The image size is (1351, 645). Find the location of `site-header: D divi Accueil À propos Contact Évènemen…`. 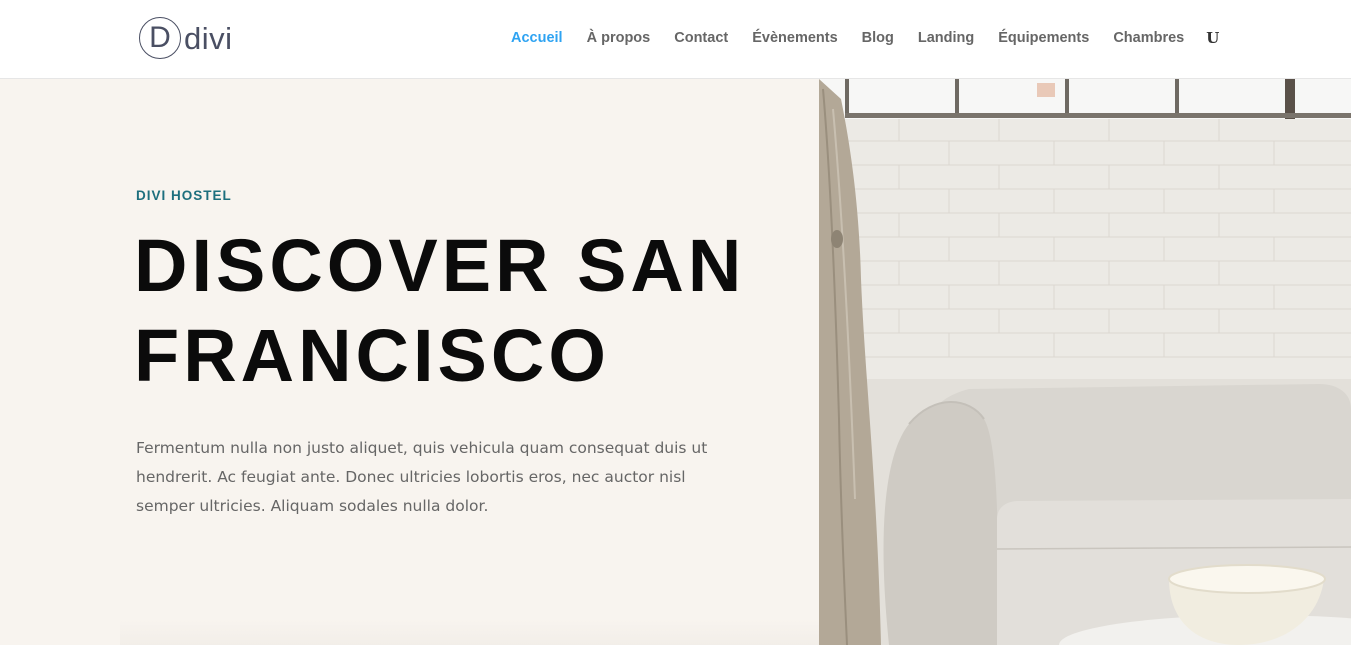

site-header: D divi Accueil À propos Contact Évènemen… is located at coordinates (675, 39).